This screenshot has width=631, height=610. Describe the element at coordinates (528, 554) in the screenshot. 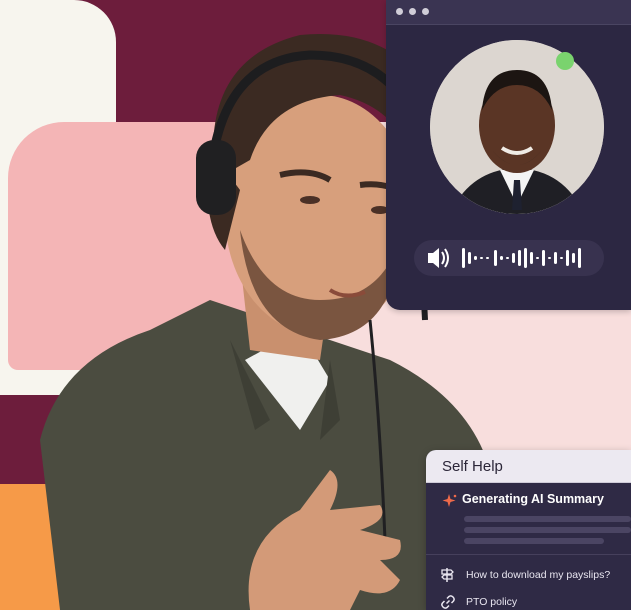

I see `panel-divider` at that location.